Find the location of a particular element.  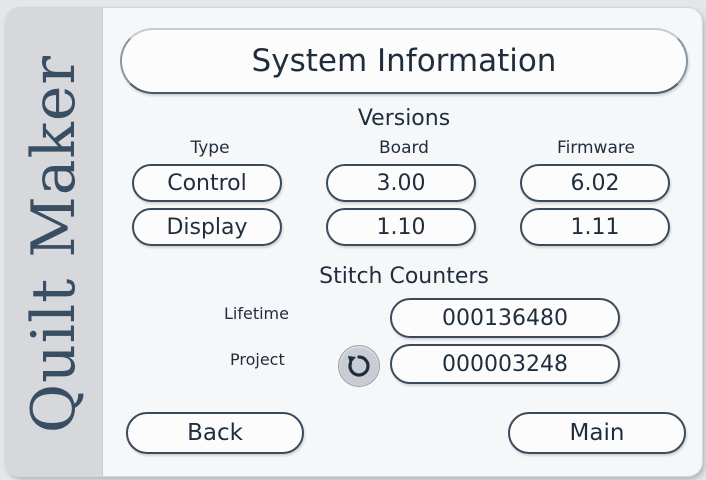

firmware-display-field: 1.11 is located at coordinates (595, 227).